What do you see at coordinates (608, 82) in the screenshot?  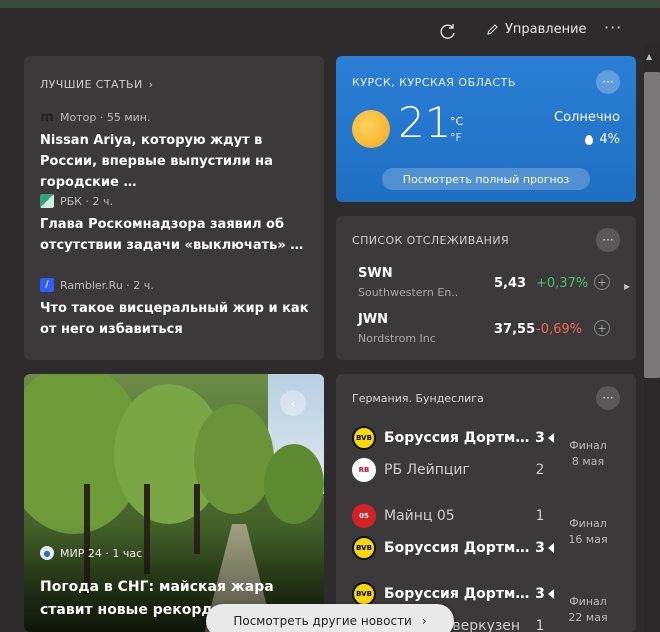 I see `weather-more-button: ···` at bounding box center [608, 82].